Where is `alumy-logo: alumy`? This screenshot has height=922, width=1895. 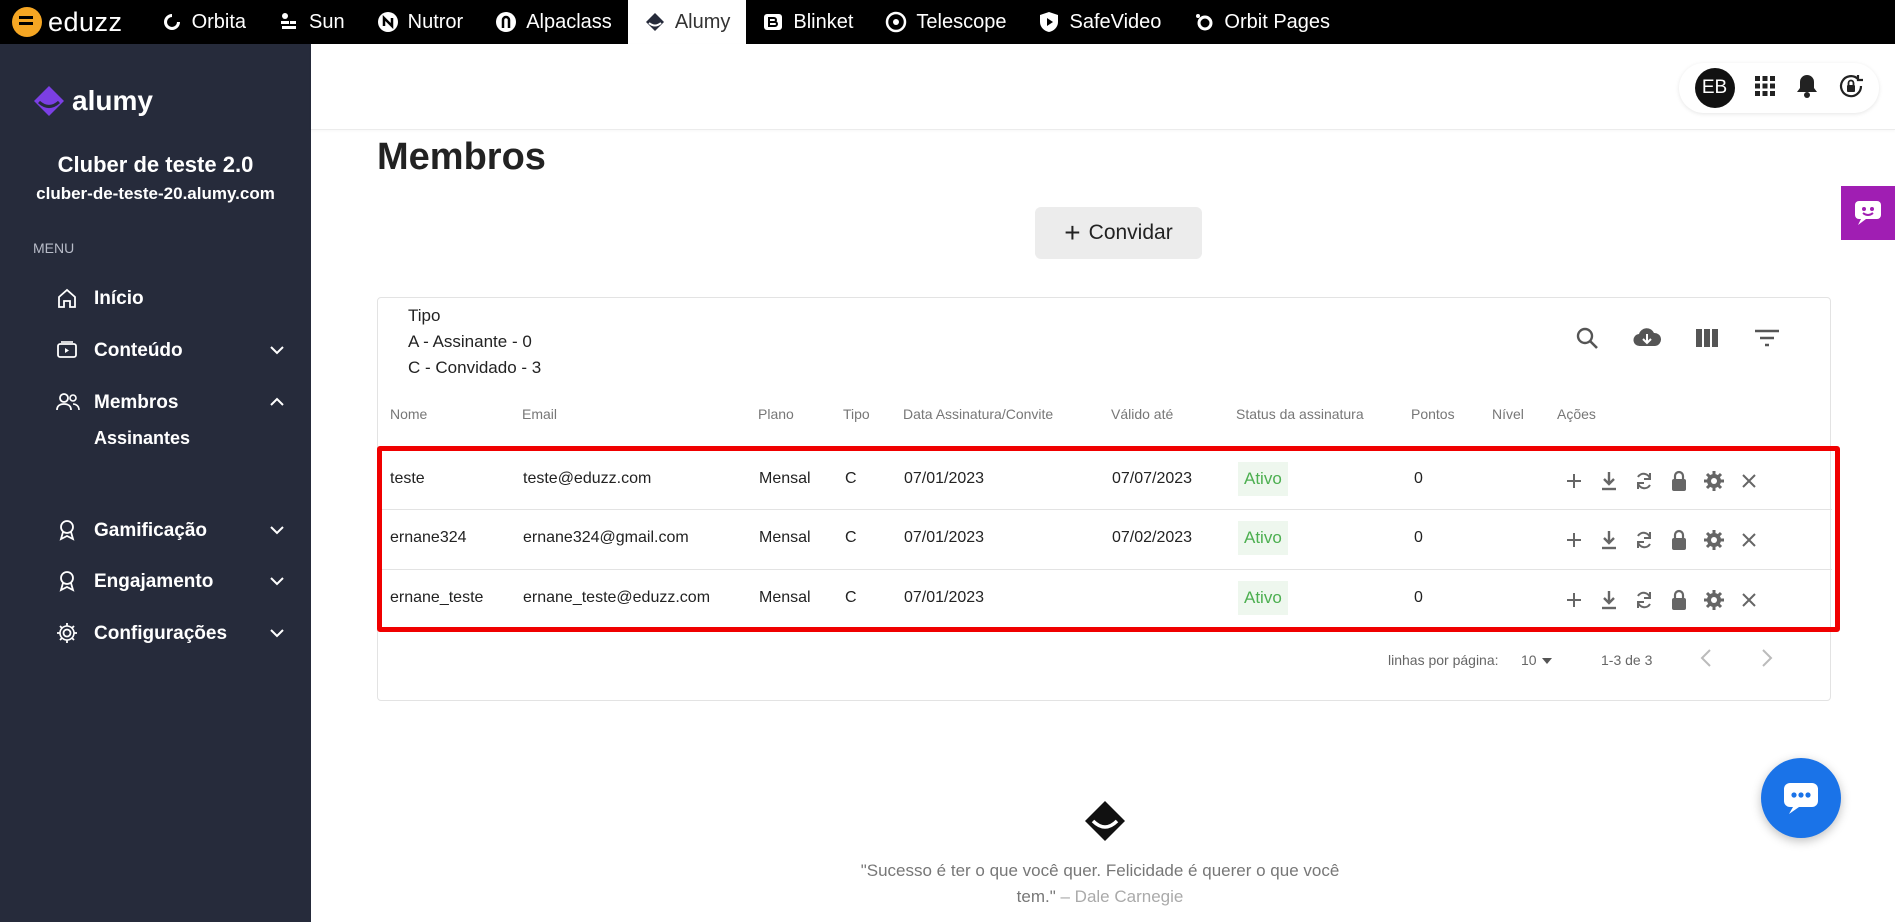
alumy-logo: alumy is located at coordinates (92, 101).